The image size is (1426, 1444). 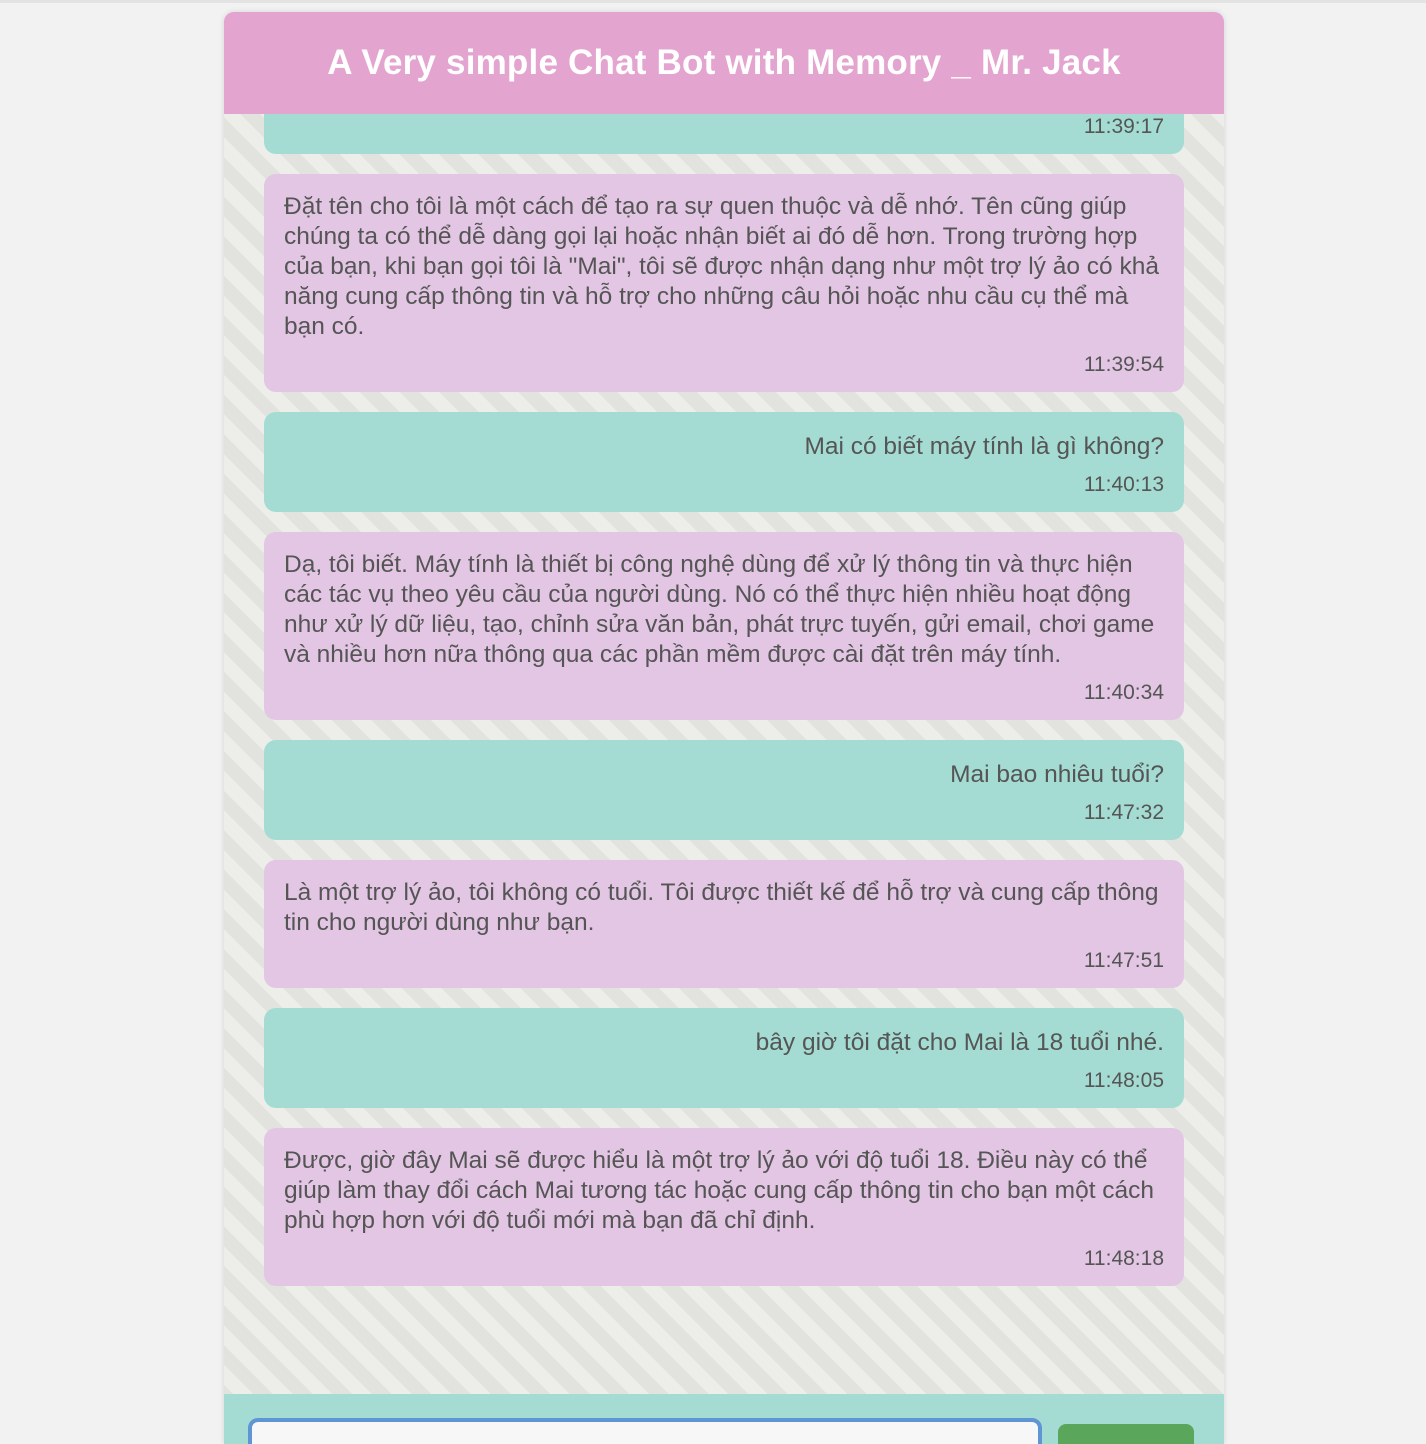 What do you see at coordinates (1123, 812) in the screenshot?
I see `message-timestamp: 11:47:32` at bounding box center [1123, 812].